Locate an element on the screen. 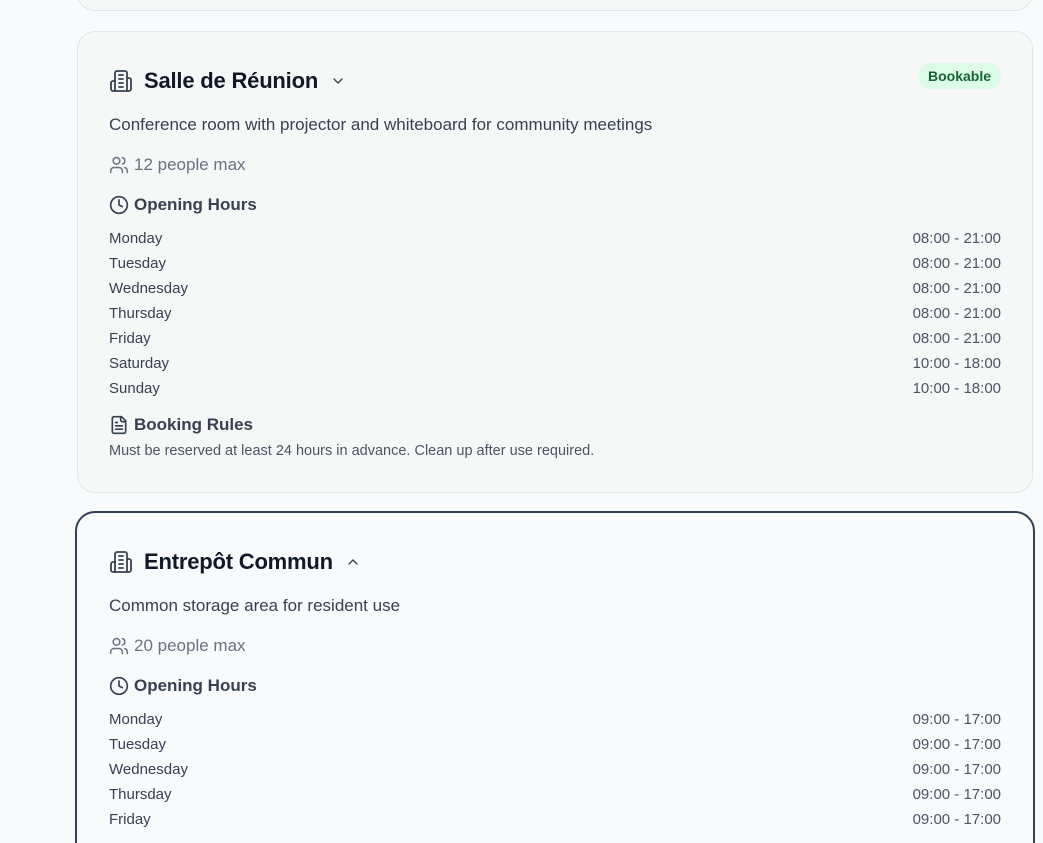  hours-row: Thursday 09:00 - 17:00 is located at coordinates (555, 794).